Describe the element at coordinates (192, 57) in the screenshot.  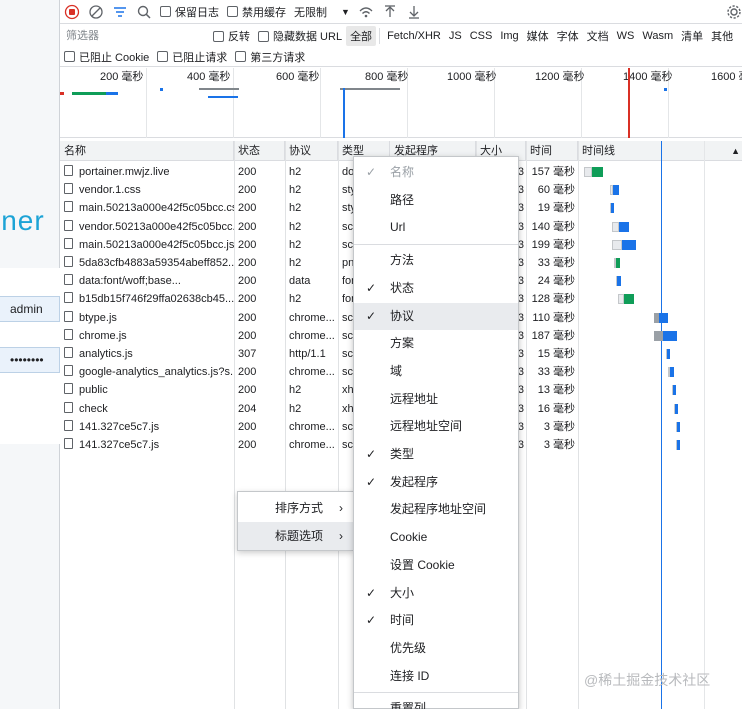
I see `blocked-requests-checkbox: 已阻止请求` at that location.